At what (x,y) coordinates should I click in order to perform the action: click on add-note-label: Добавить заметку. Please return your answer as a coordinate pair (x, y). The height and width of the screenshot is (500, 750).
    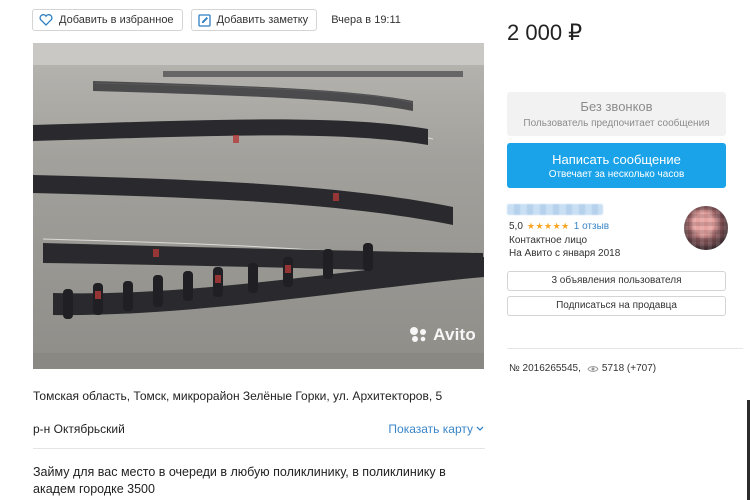
    Looking at the image, I should click on (262, 20).